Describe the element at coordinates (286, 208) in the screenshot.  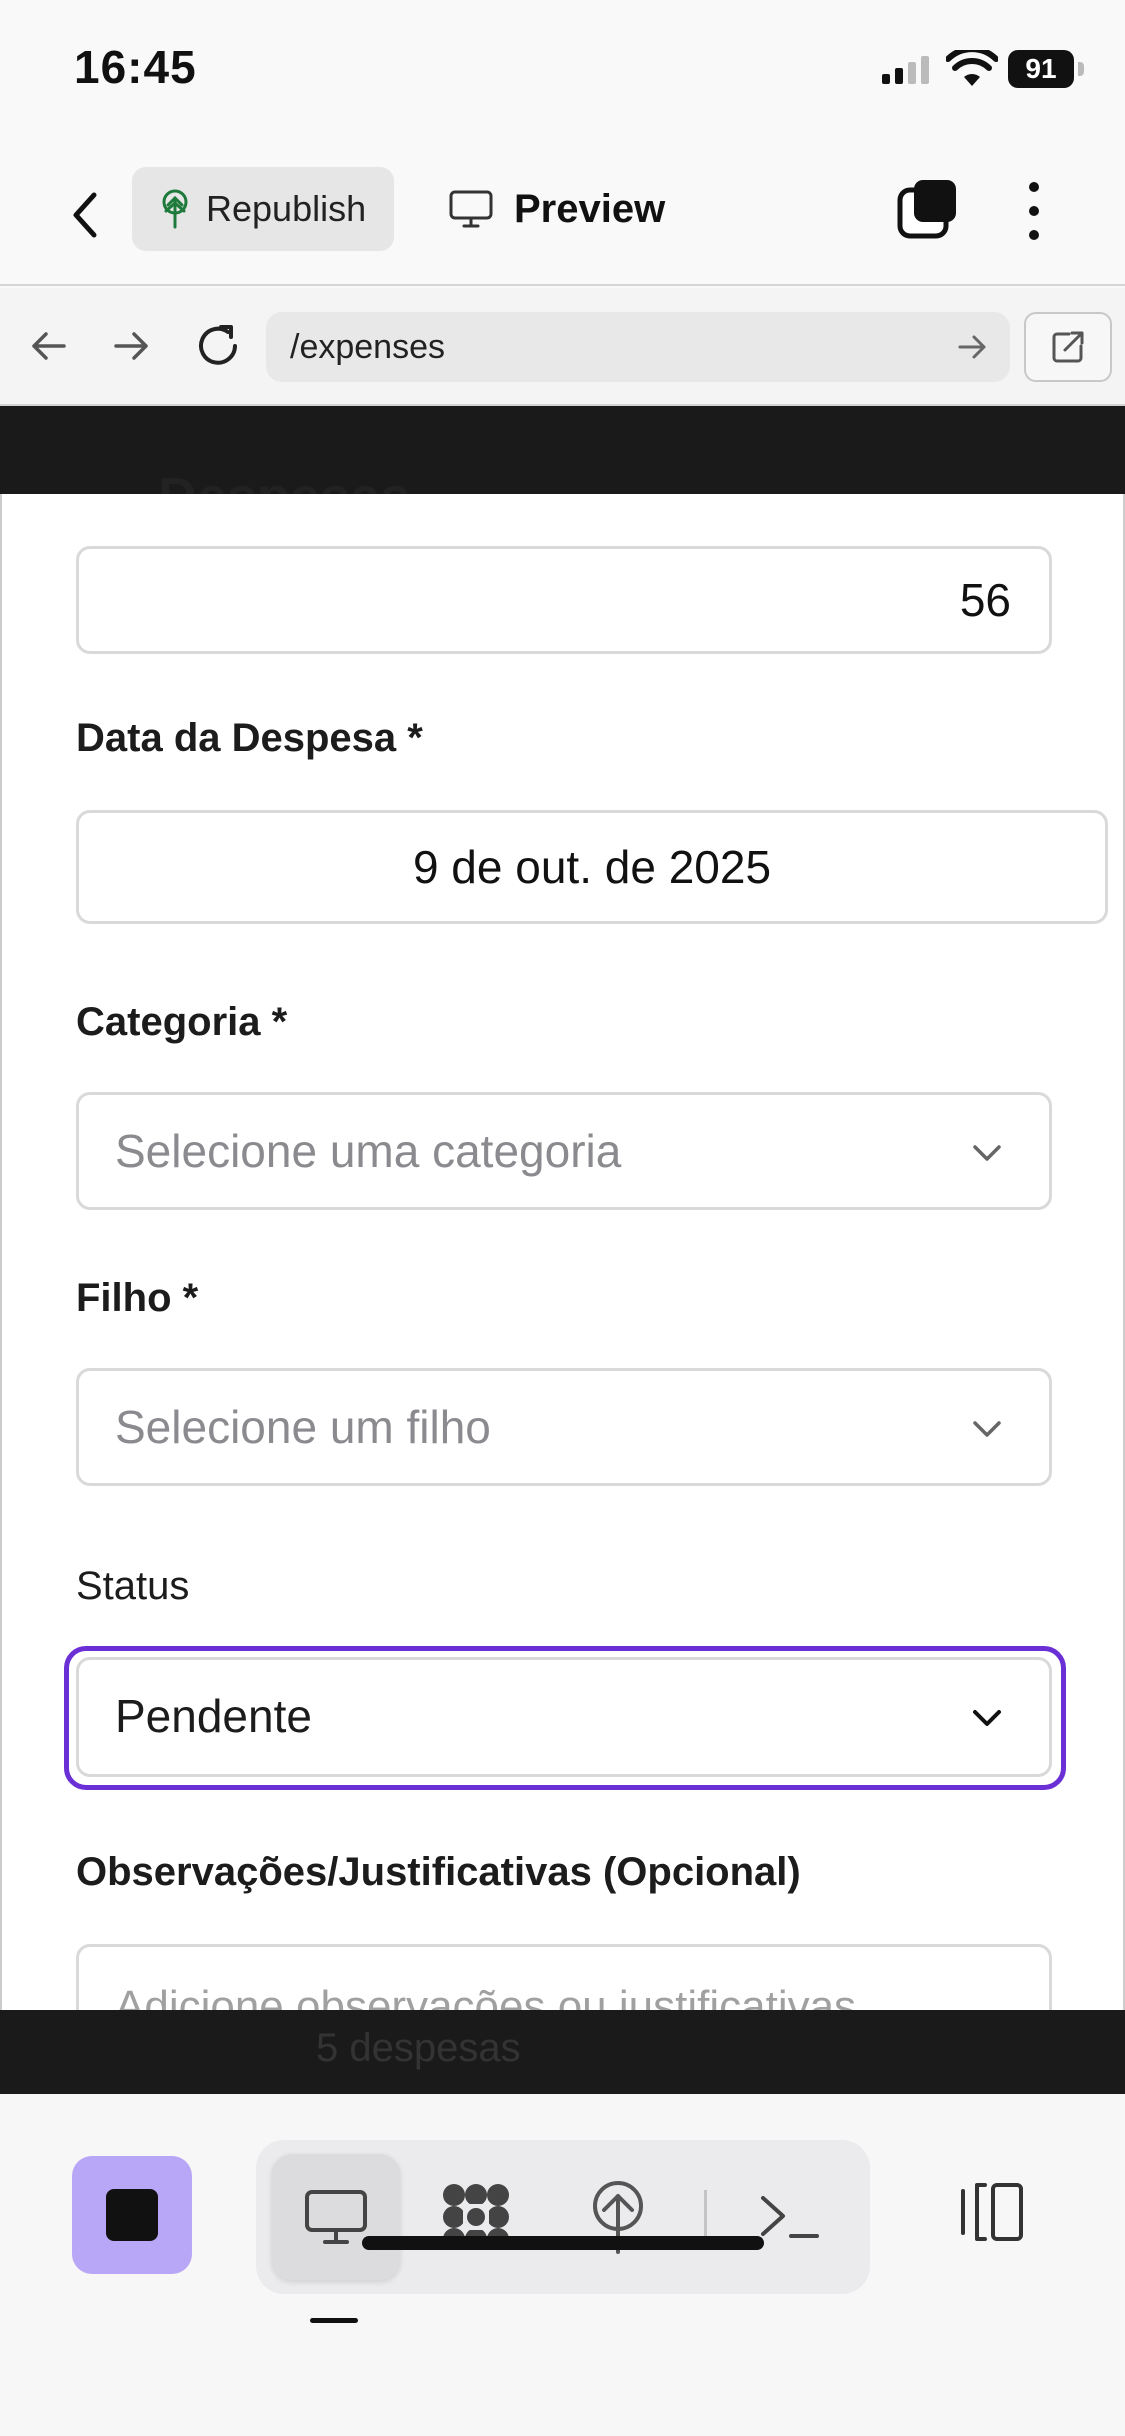
I see `republish-label: Republish` at that location.